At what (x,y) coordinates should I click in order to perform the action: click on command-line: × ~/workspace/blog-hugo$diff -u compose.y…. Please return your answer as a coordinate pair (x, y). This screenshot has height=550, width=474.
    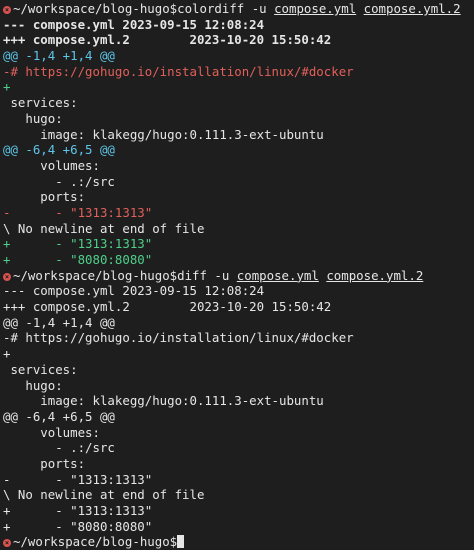
    Looking at the image, I should click on (238, 276).